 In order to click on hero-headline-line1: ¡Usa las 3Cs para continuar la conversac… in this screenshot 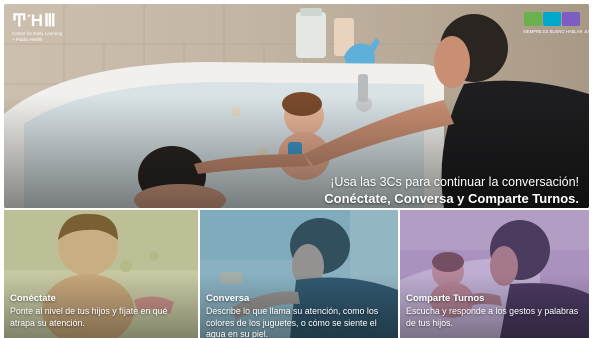, I will do `click(454, 182)`.